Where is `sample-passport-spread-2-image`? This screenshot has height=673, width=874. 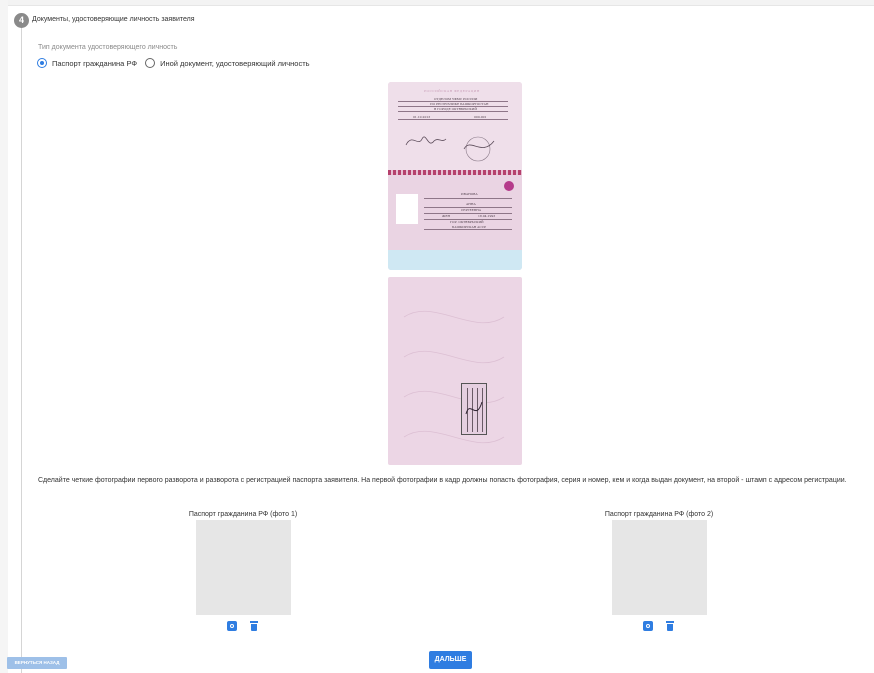 sample-passport-spread-2-image is located at coordinates (455, 371).